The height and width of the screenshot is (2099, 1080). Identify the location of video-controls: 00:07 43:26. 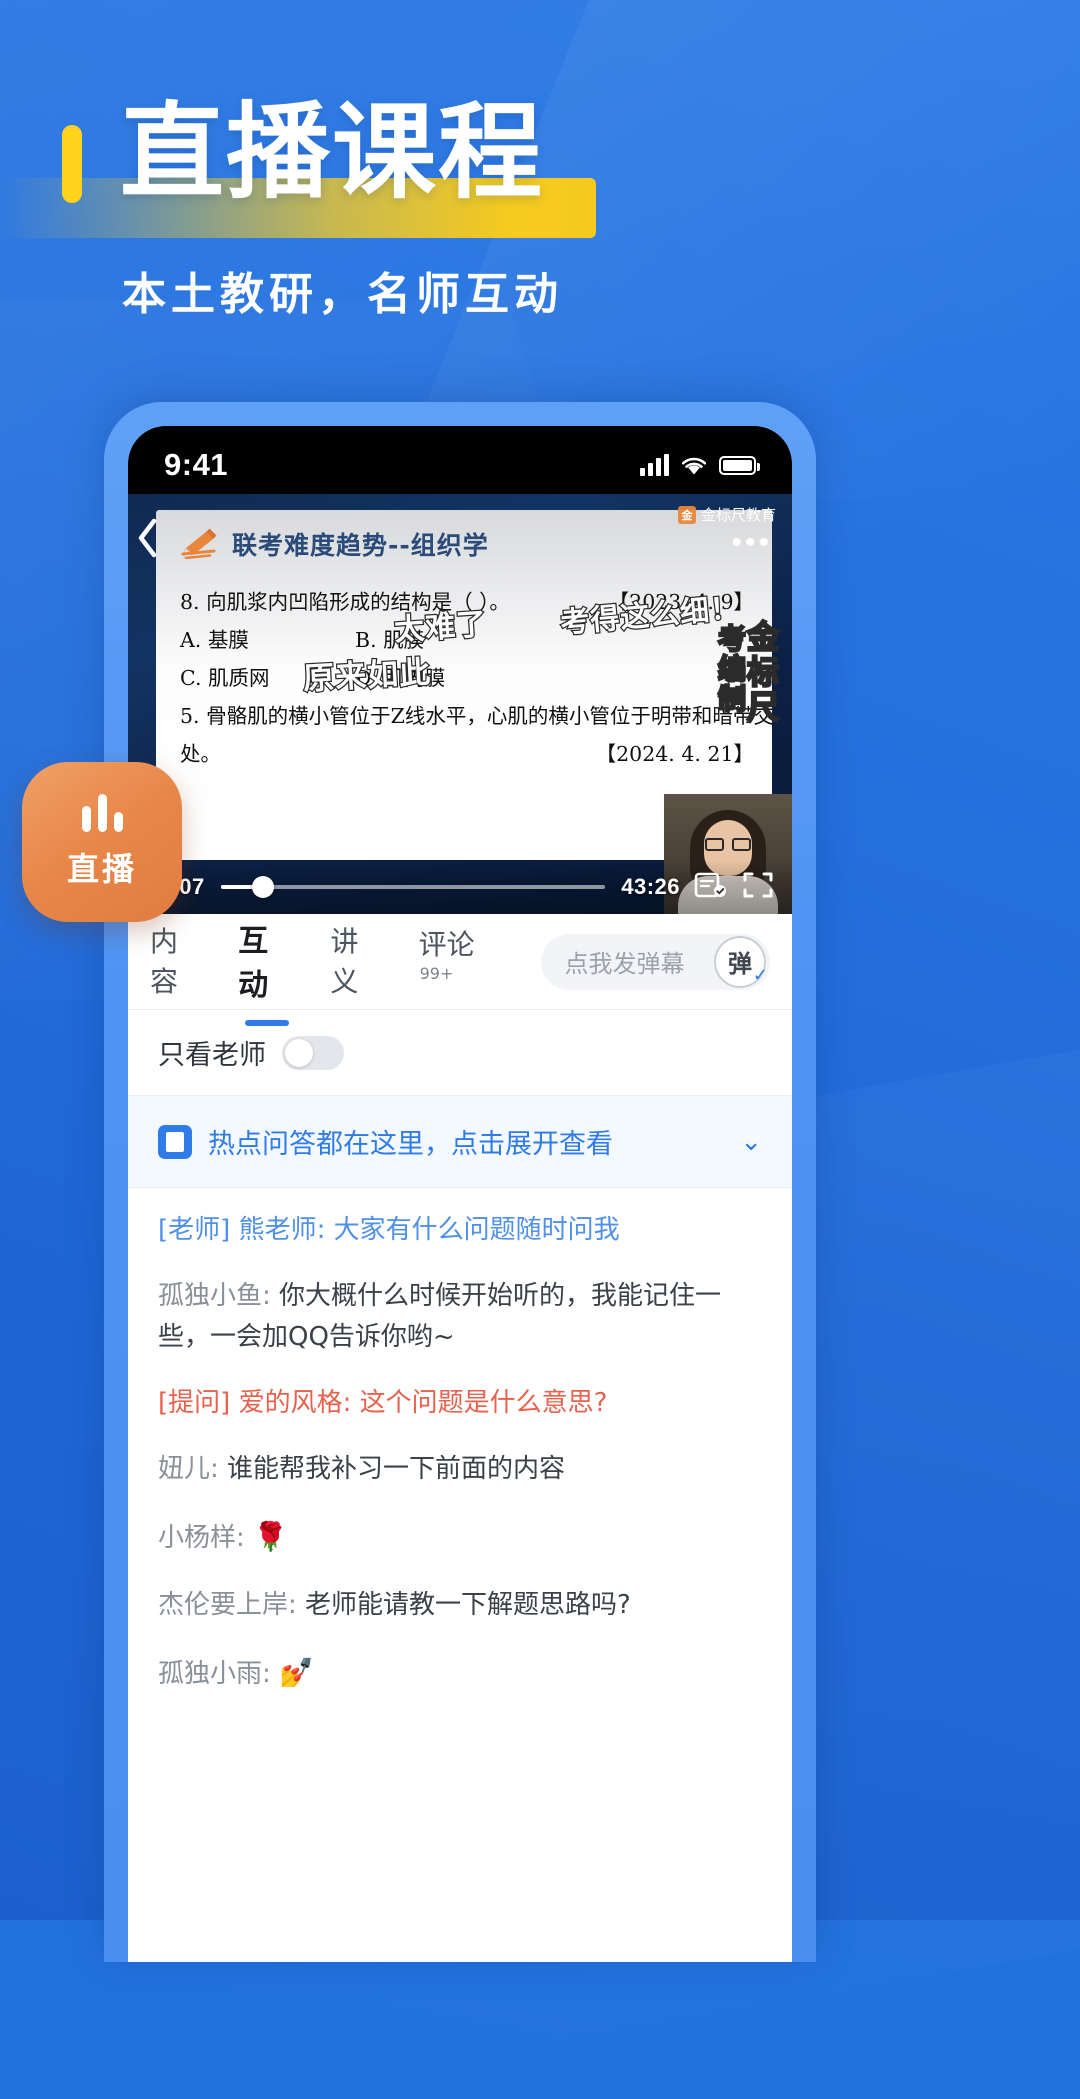
(460, 887).